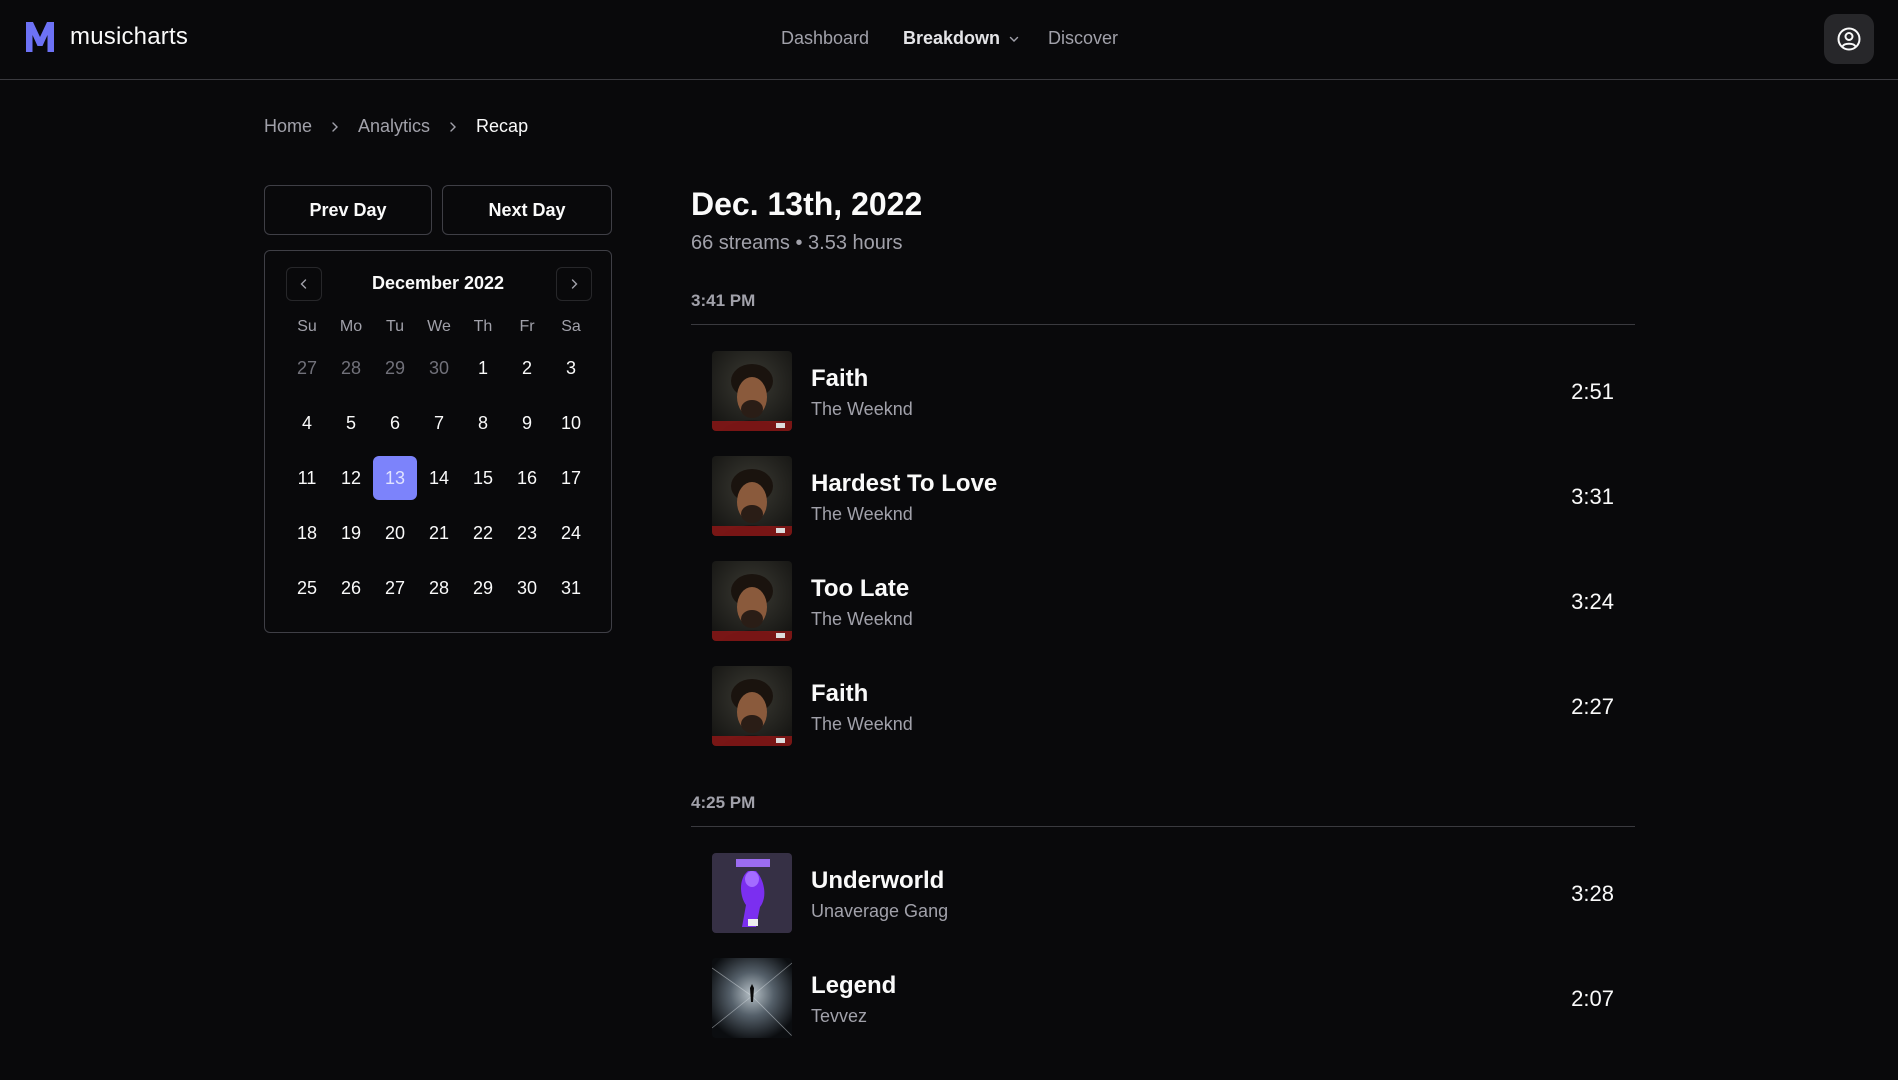  Describe the element at coordinates (723, 300) in the screenshot. I see `session-time-header: 3:41 PM` at that location.